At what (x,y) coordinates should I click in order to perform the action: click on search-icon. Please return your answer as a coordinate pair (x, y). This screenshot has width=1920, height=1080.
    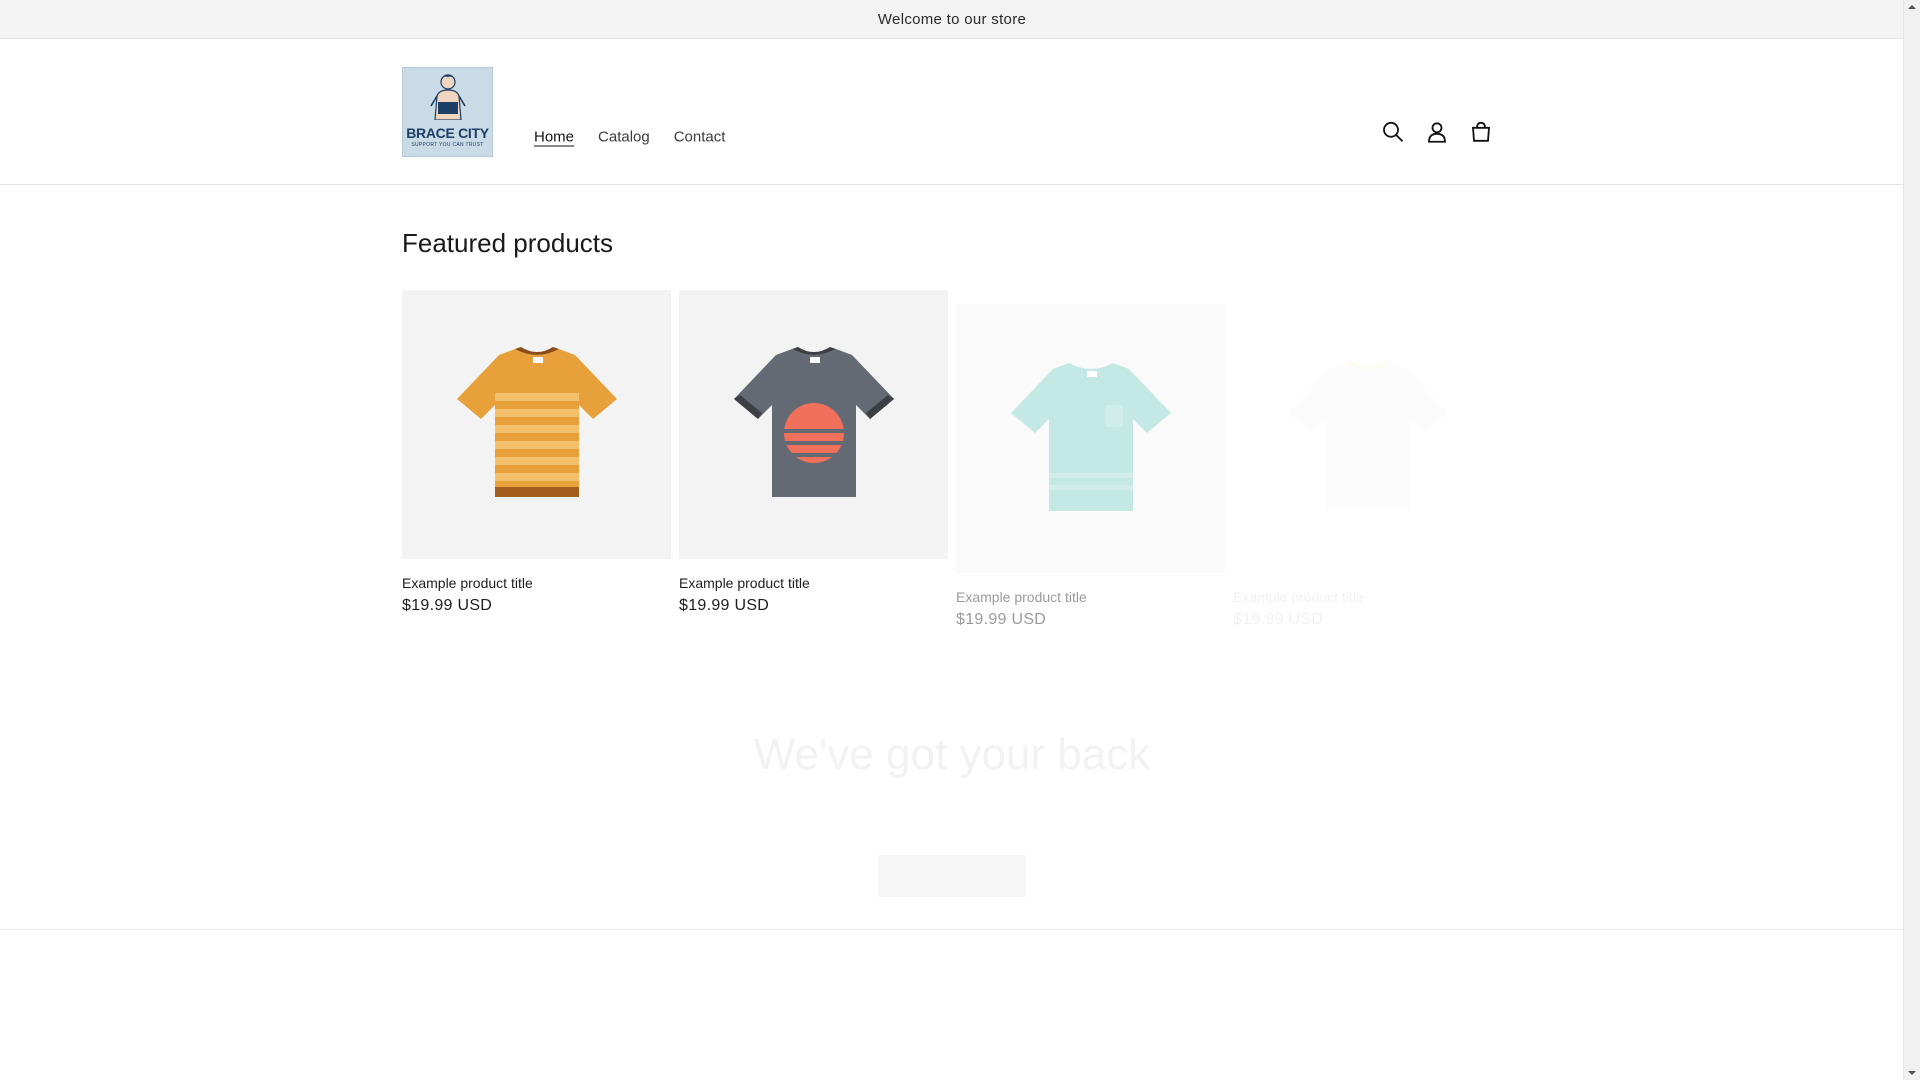
    Looking at the image, I should click on (1393, 132).